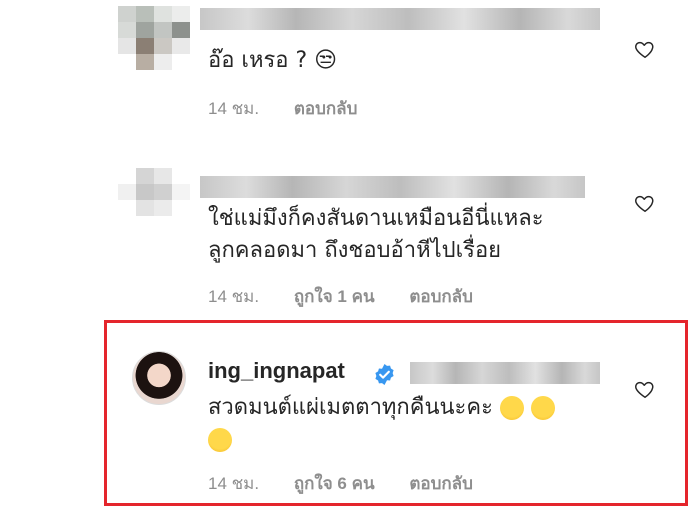 This screenshot has width=700, height=513. Describe the element at coordinates (384, 374) in the screenshot. I see `verified-badge-icon` at that location.